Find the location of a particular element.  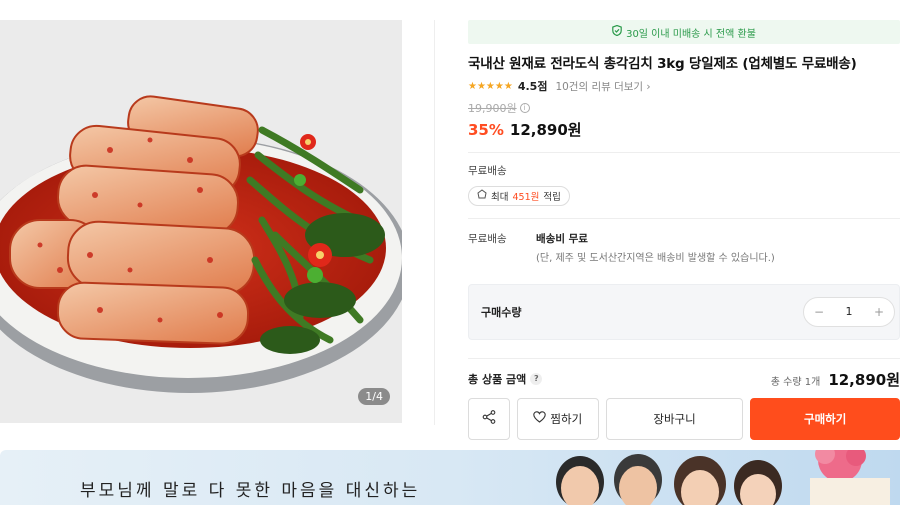

quantity-label: 구매수량 is located at coordinates (501, 312).